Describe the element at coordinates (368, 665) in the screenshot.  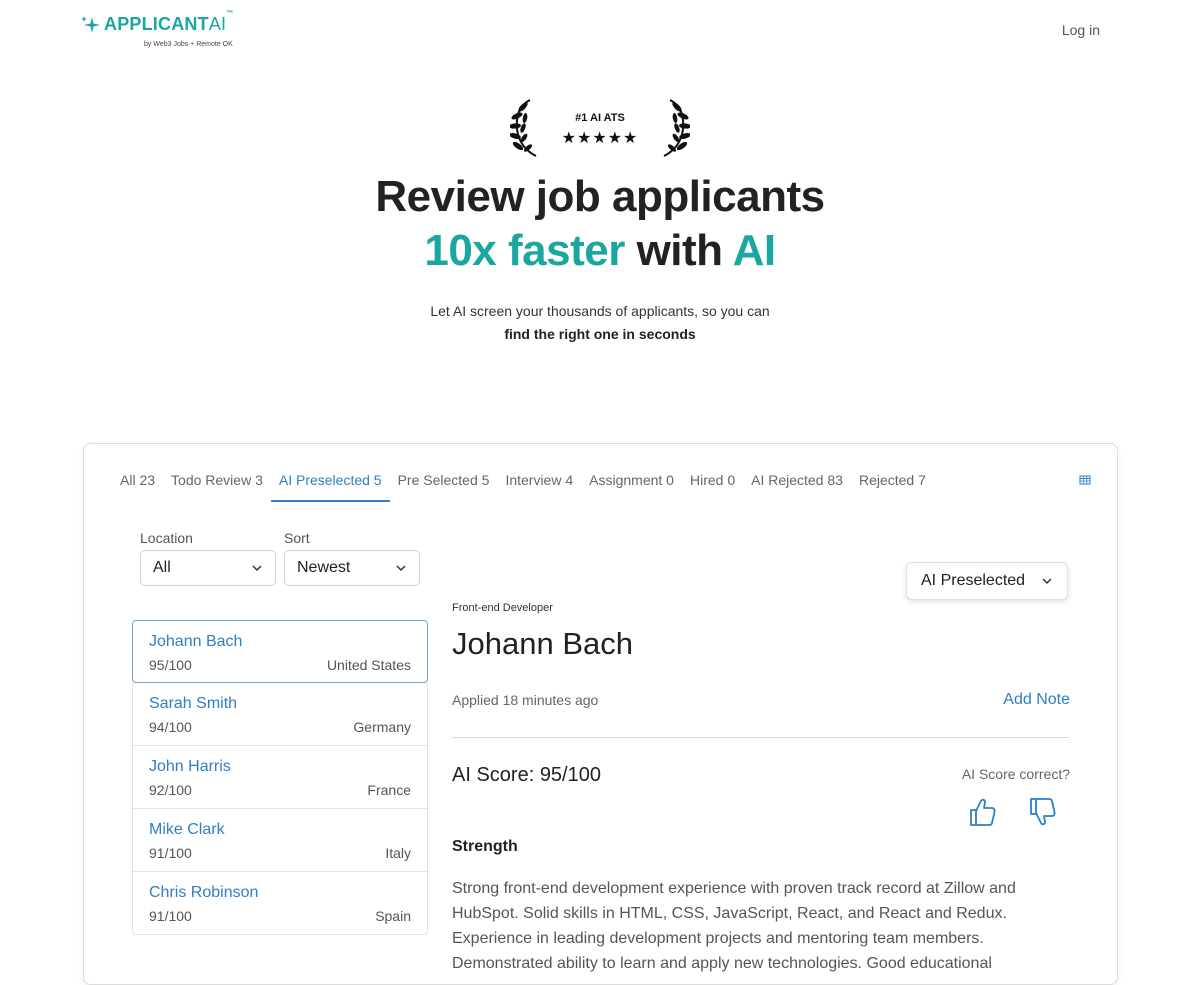
I see `candidate-location: United States` at that location.